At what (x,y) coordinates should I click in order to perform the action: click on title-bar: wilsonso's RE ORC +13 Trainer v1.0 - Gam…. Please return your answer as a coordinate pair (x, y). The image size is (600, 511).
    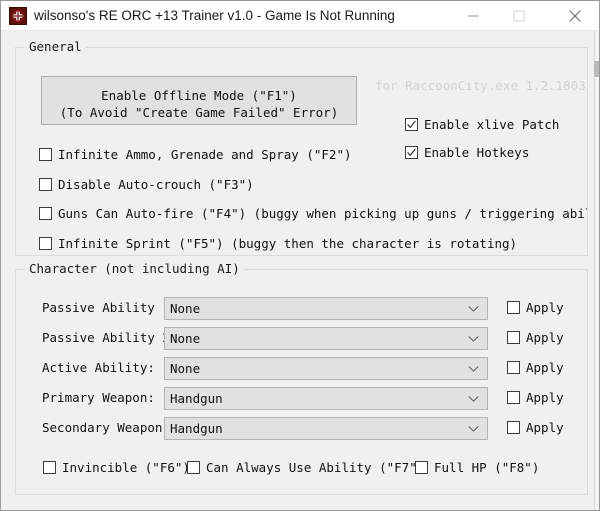
    Looking at the image, I should click on (300, 16).